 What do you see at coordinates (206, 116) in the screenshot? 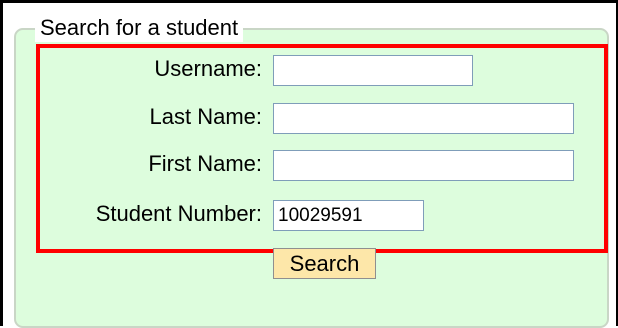
I see `last-name-label: Last Name:` at bounding box center [206, 116].